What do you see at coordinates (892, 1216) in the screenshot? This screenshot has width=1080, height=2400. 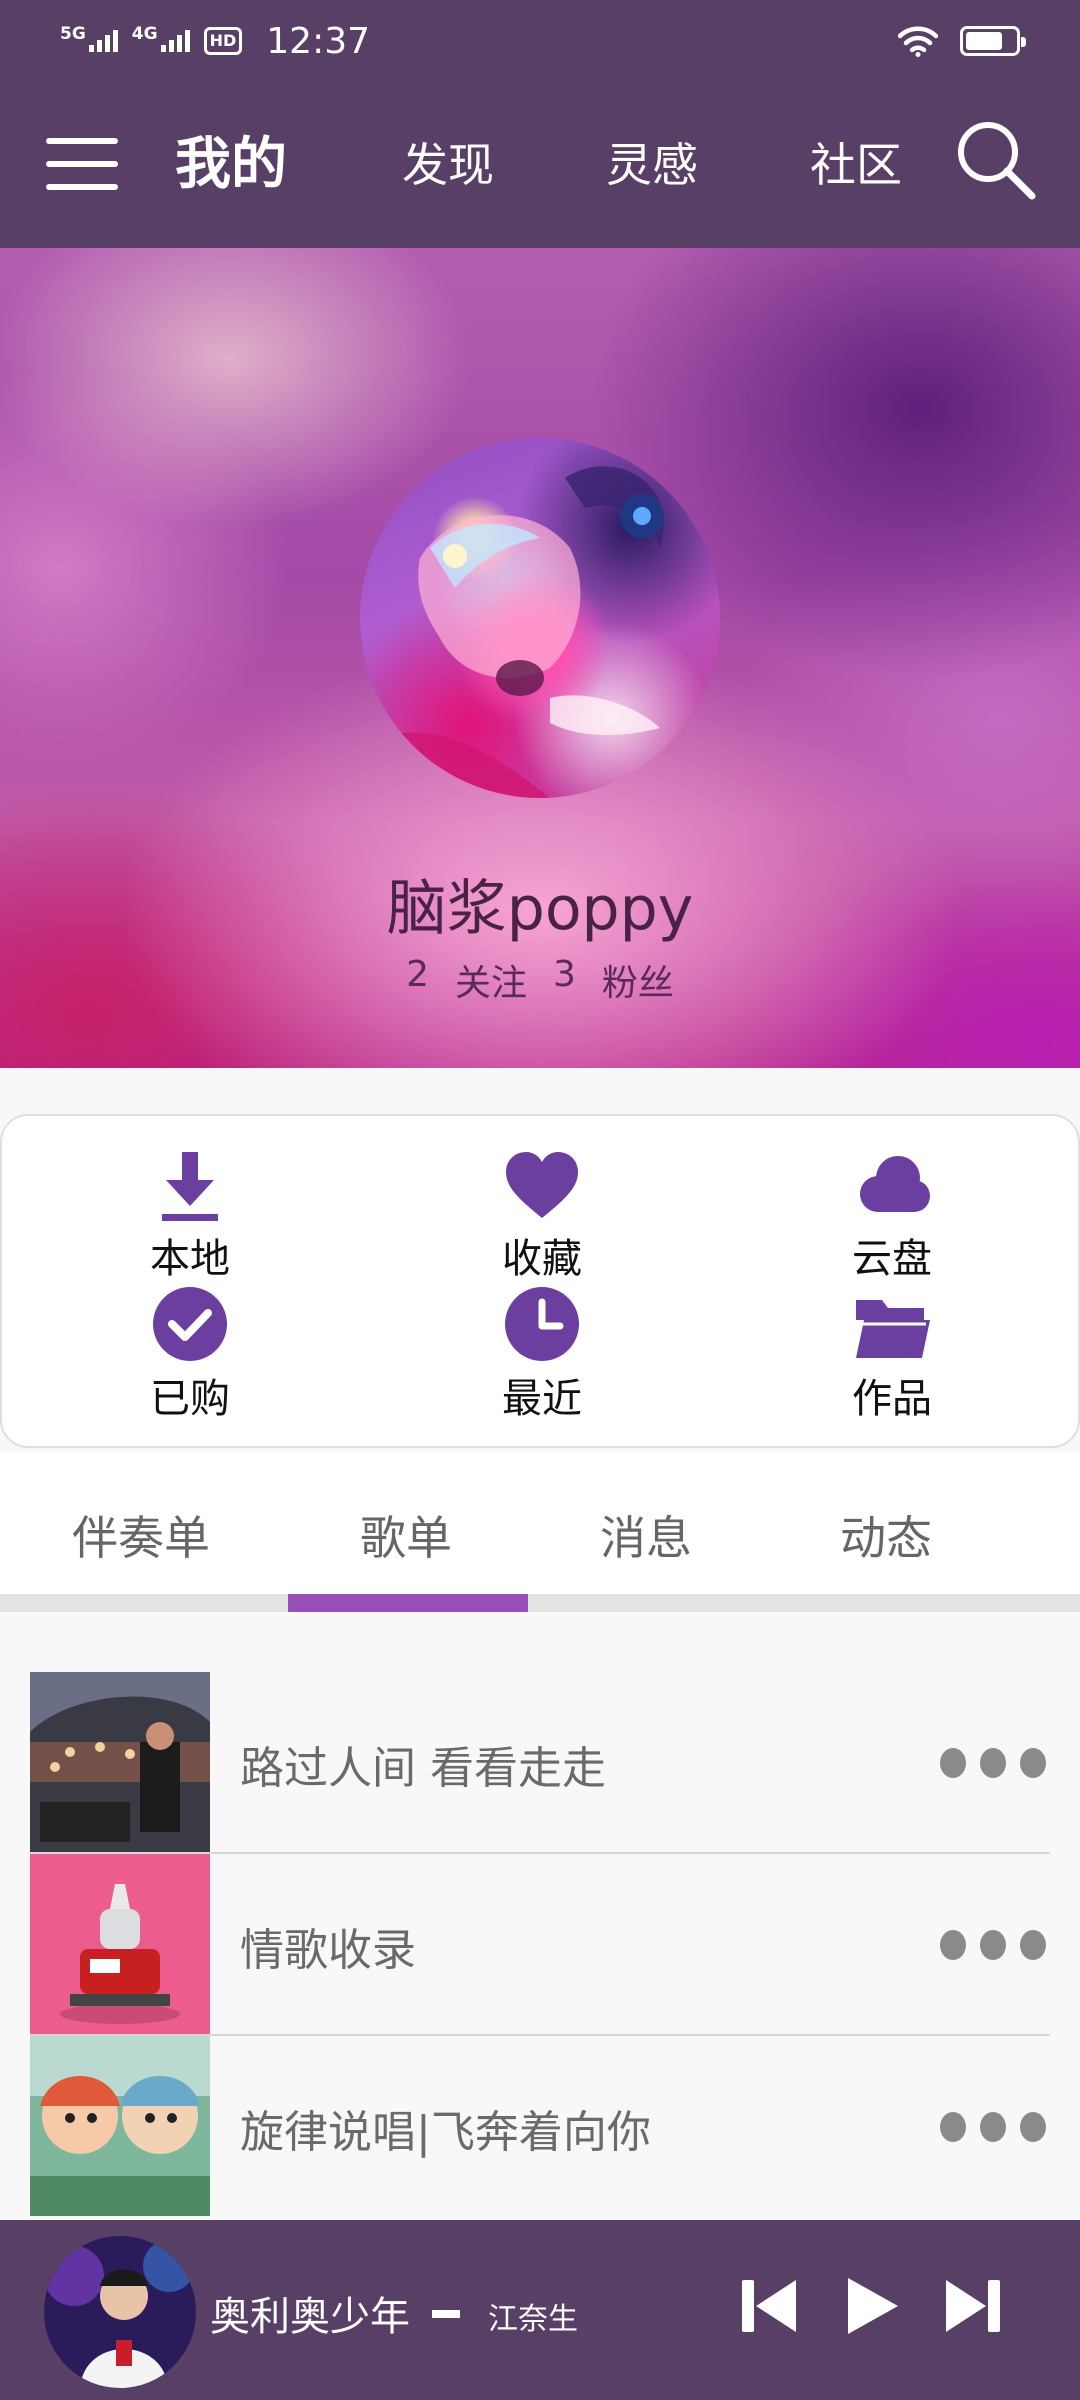 I see `quick-access-cloud: 云盘` at bounding box center [892, 1216].